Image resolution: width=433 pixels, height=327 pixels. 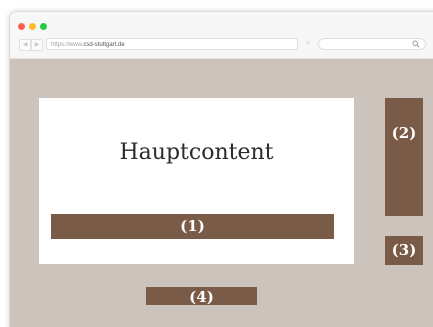 I want to click on window-close-dot, so click(x=21, y=26).